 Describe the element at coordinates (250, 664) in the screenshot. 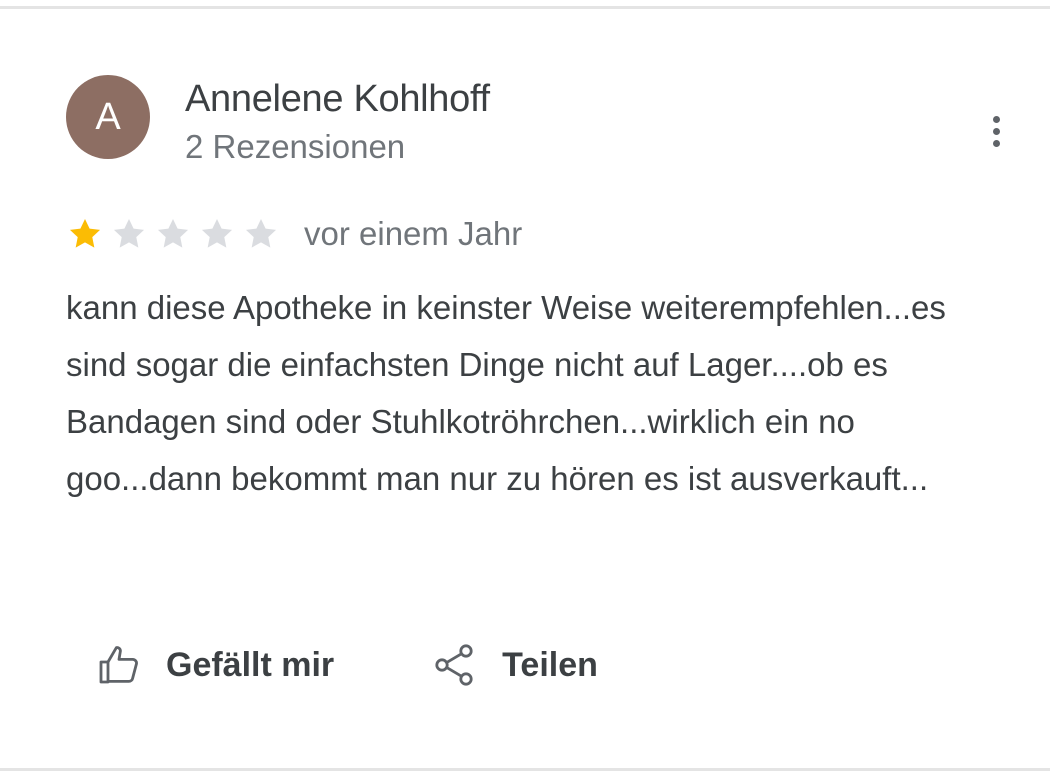

I see `like-label: Gefällt mir` at that location.